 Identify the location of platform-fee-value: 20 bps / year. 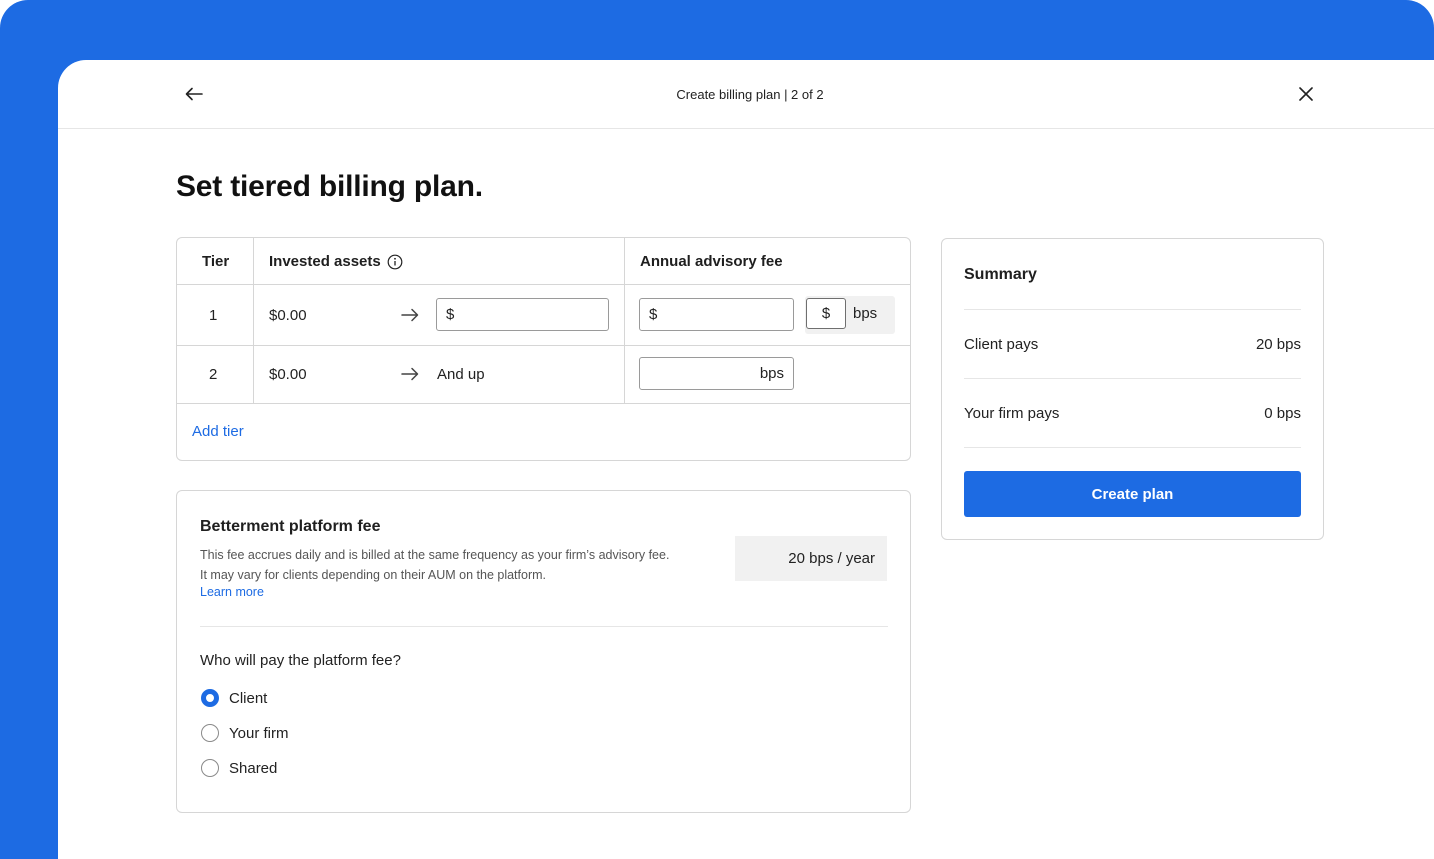
(811, 558).